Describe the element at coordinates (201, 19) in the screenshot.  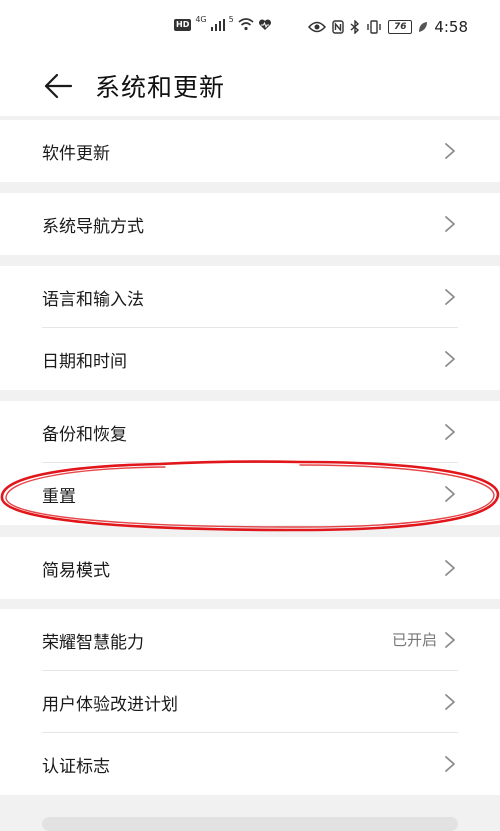
I see `signal-4g-icon: 4G` at that location.